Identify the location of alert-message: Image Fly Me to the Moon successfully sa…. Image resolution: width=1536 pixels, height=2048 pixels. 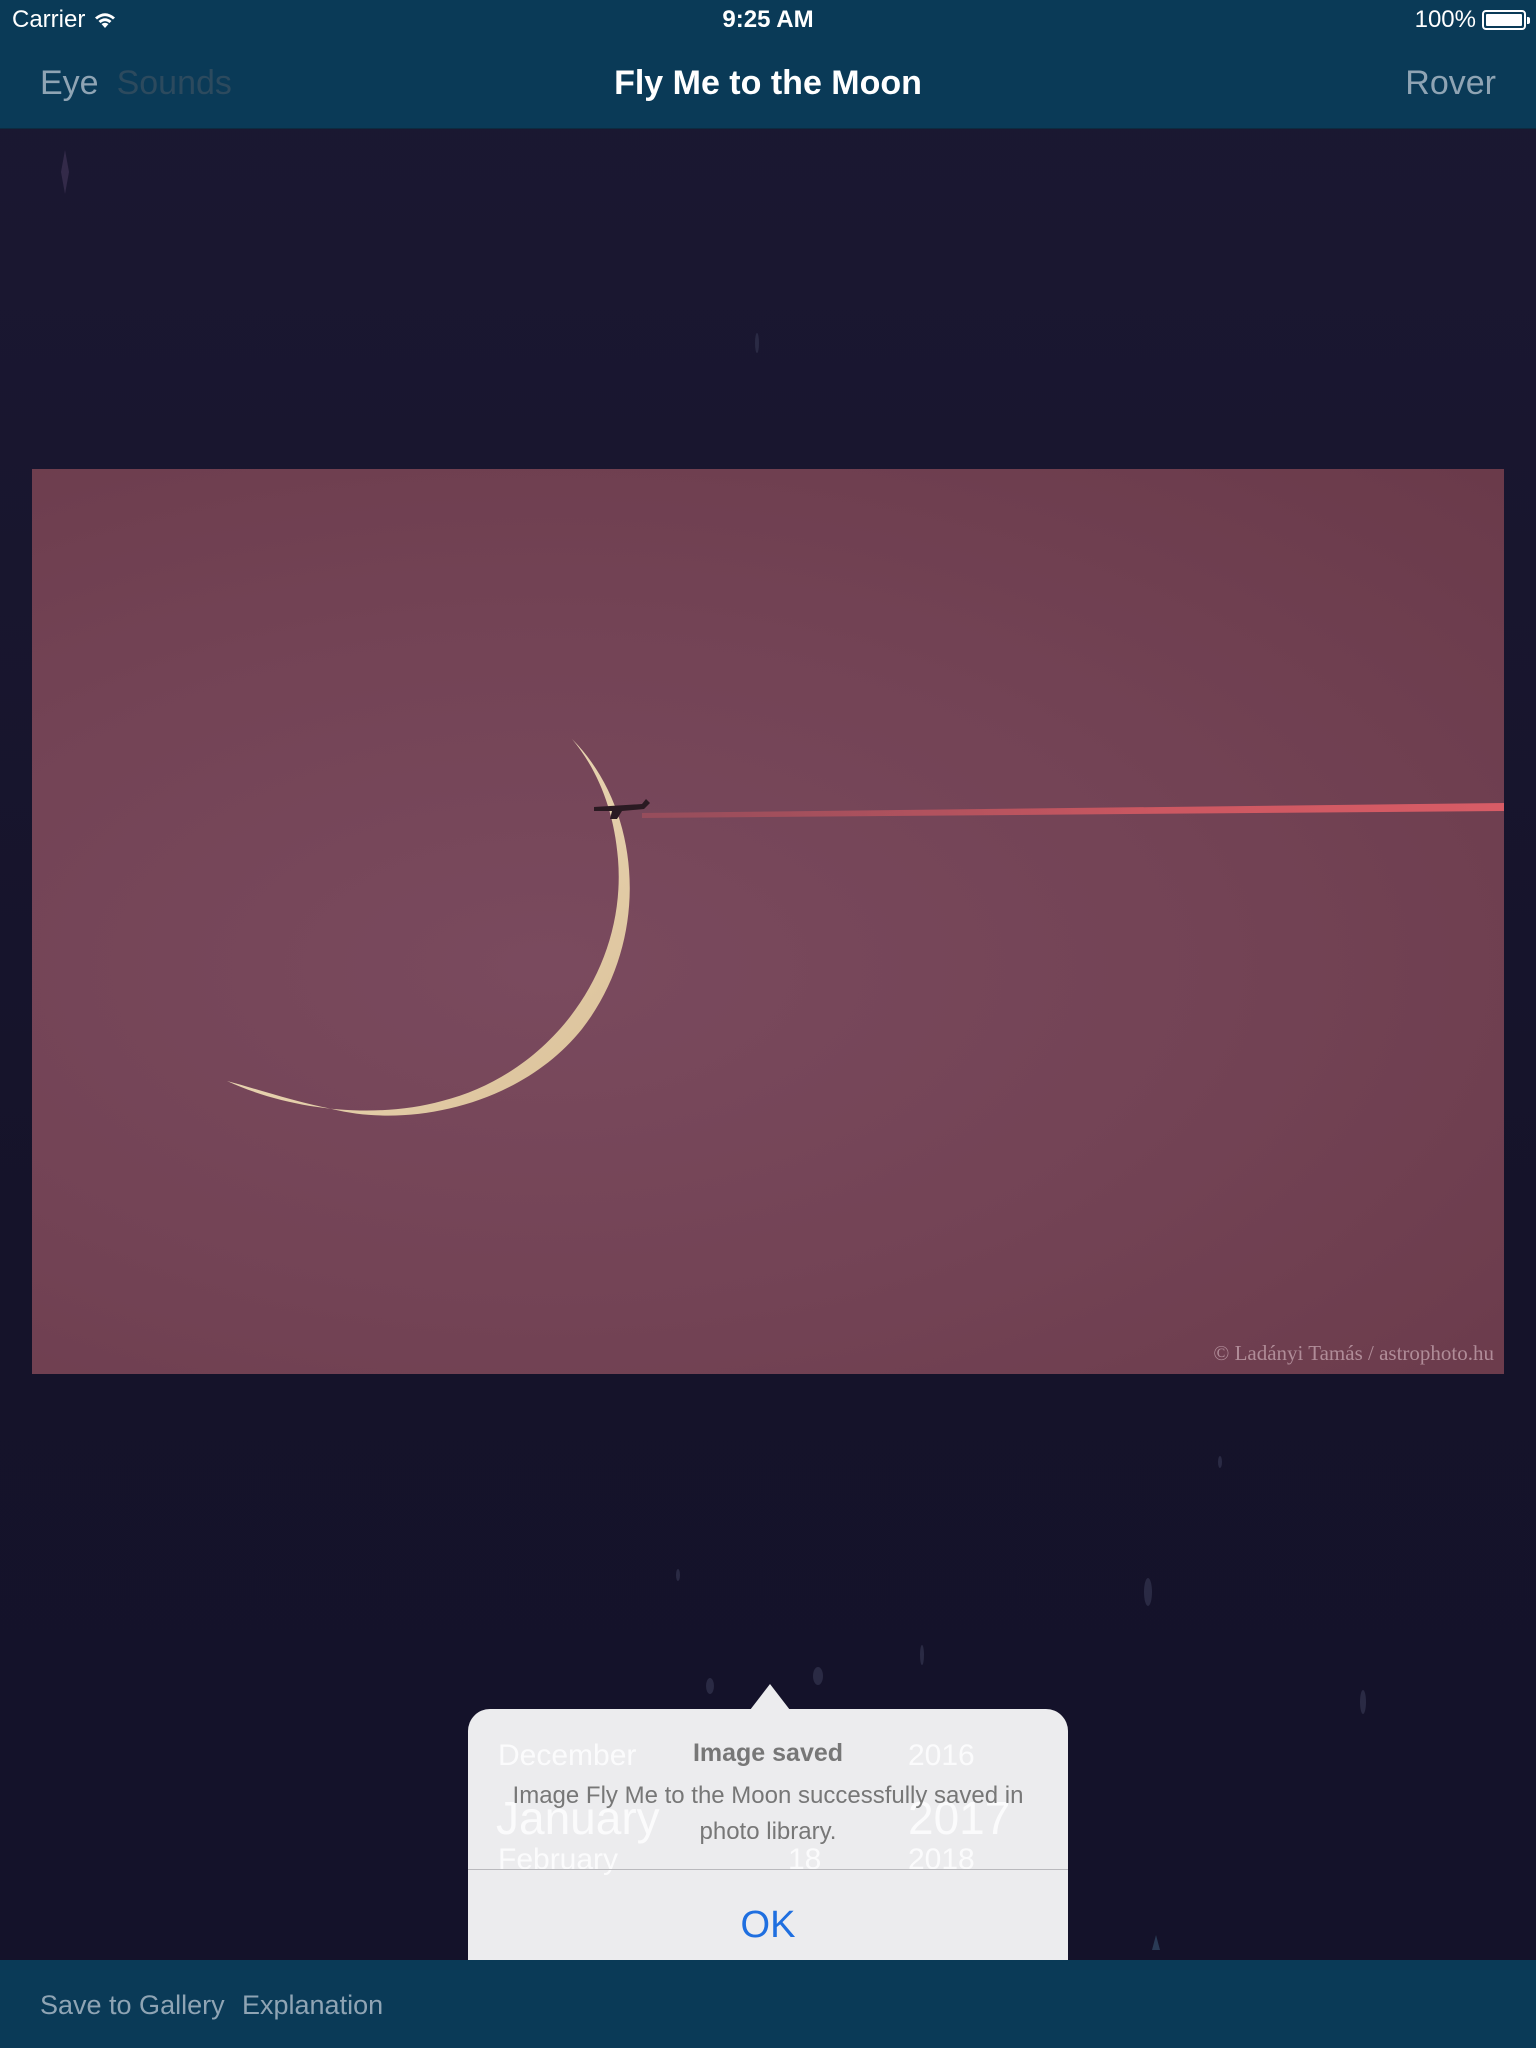
(768, 1813).